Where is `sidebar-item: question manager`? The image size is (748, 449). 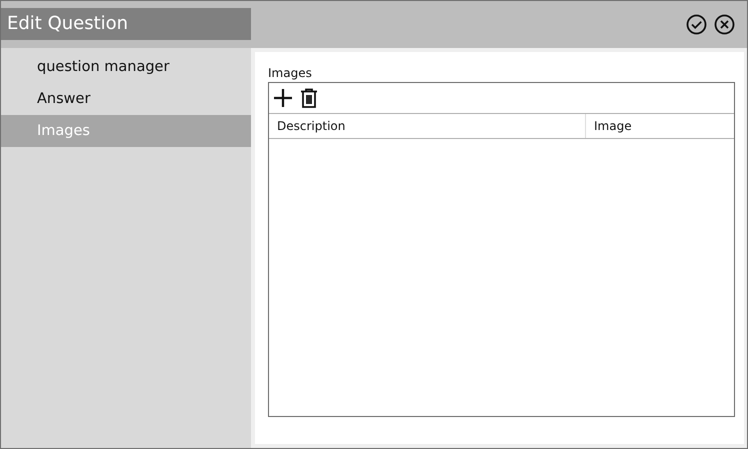 sidebar-item: question manager is located at coordinates (126, 67).